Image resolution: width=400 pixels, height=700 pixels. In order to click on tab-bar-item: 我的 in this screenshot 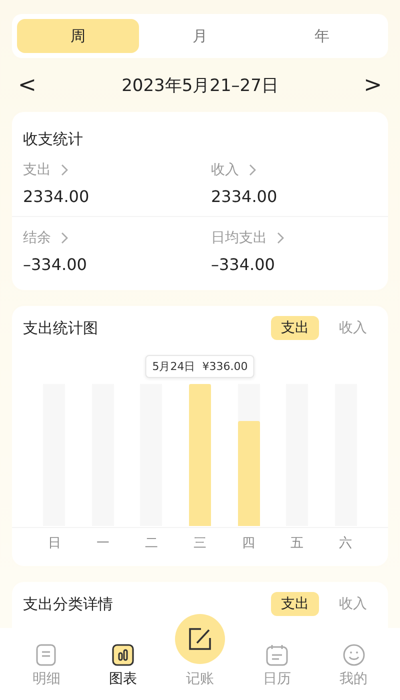, I will do `click(354, 666)`.